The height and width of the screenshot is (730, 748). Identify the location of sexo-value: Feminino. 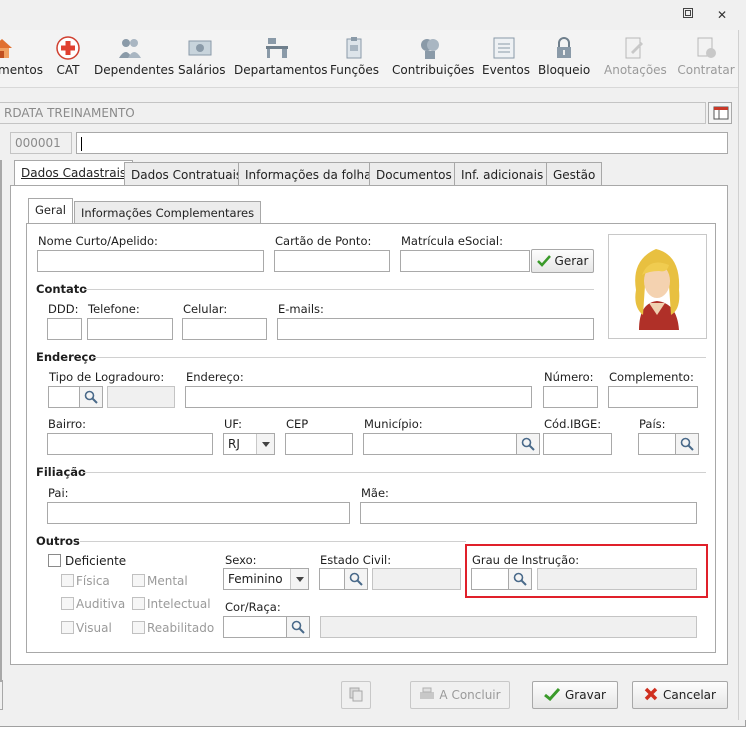
(255, 579).